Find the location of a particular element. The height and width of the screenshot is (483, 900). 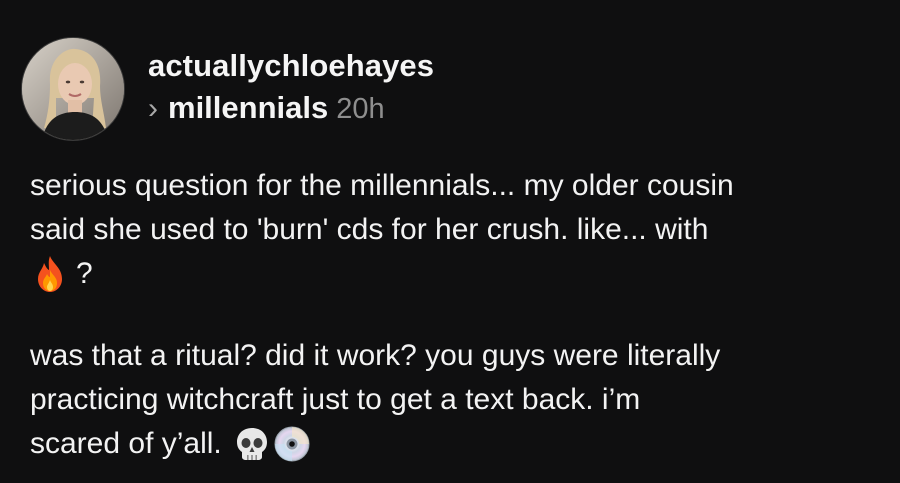

cd-emoji-icon is located at coordinates (292, 444).